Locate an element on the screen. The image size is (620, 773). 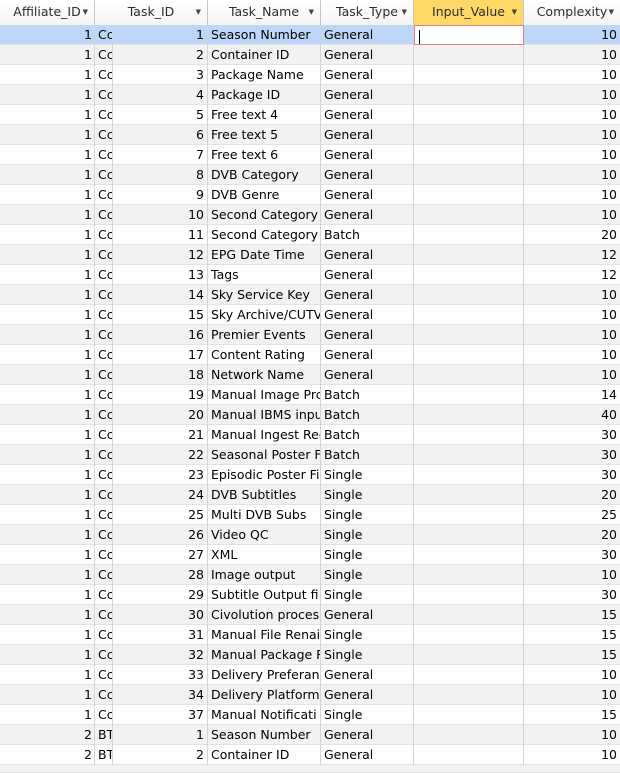
task-name-cell: Video QC is located at coordinates (264, 535).